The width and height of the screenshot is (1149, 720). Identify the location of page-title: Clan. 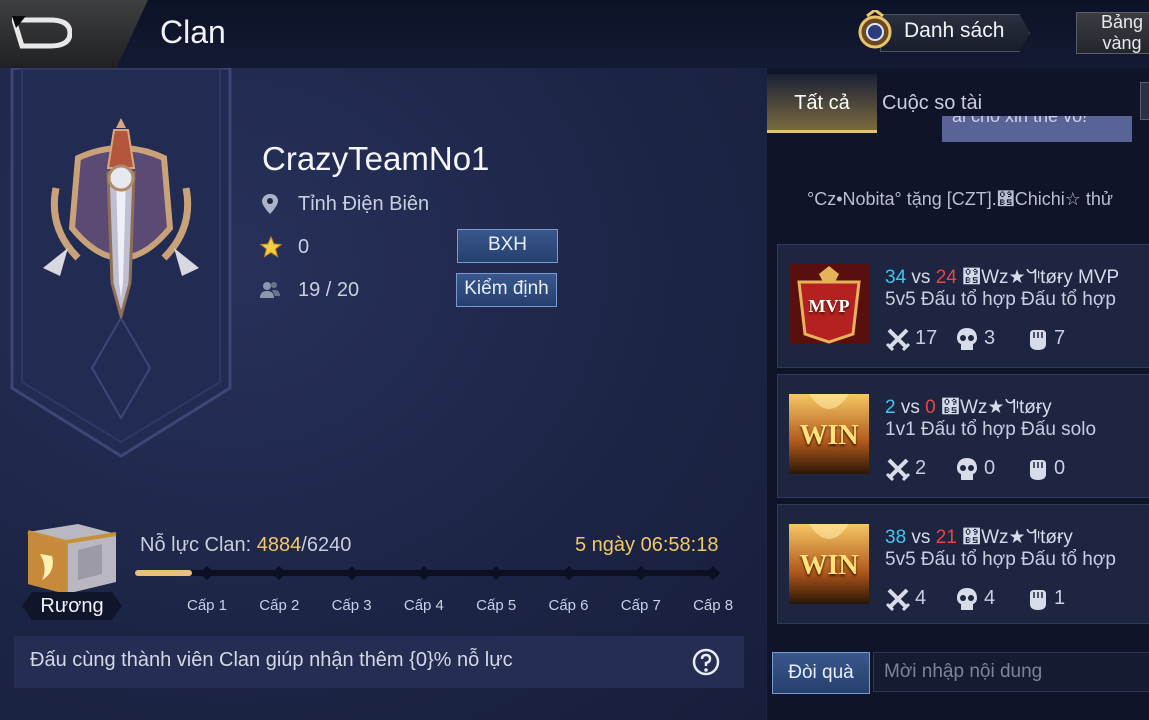
(193, 32).